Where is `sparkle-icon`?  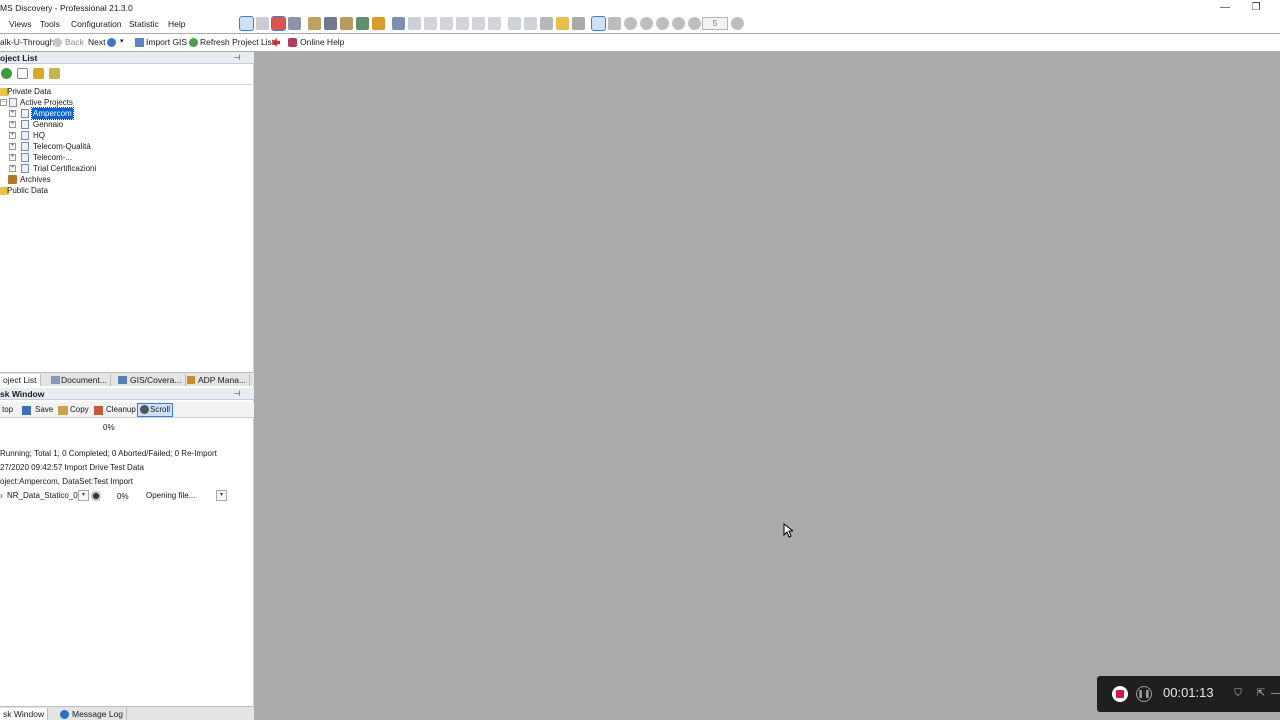
sparkle-icon is located at coordinates (546, 23).